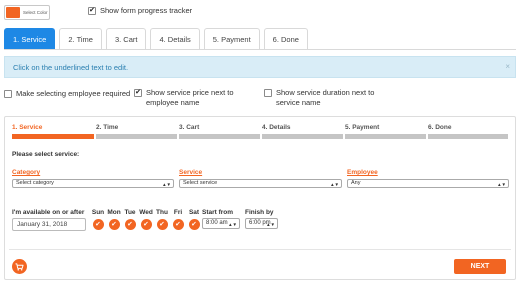  Describe the element at coordinates (130, 212) in the screenshot. I see `day-label: Tue` at that location.